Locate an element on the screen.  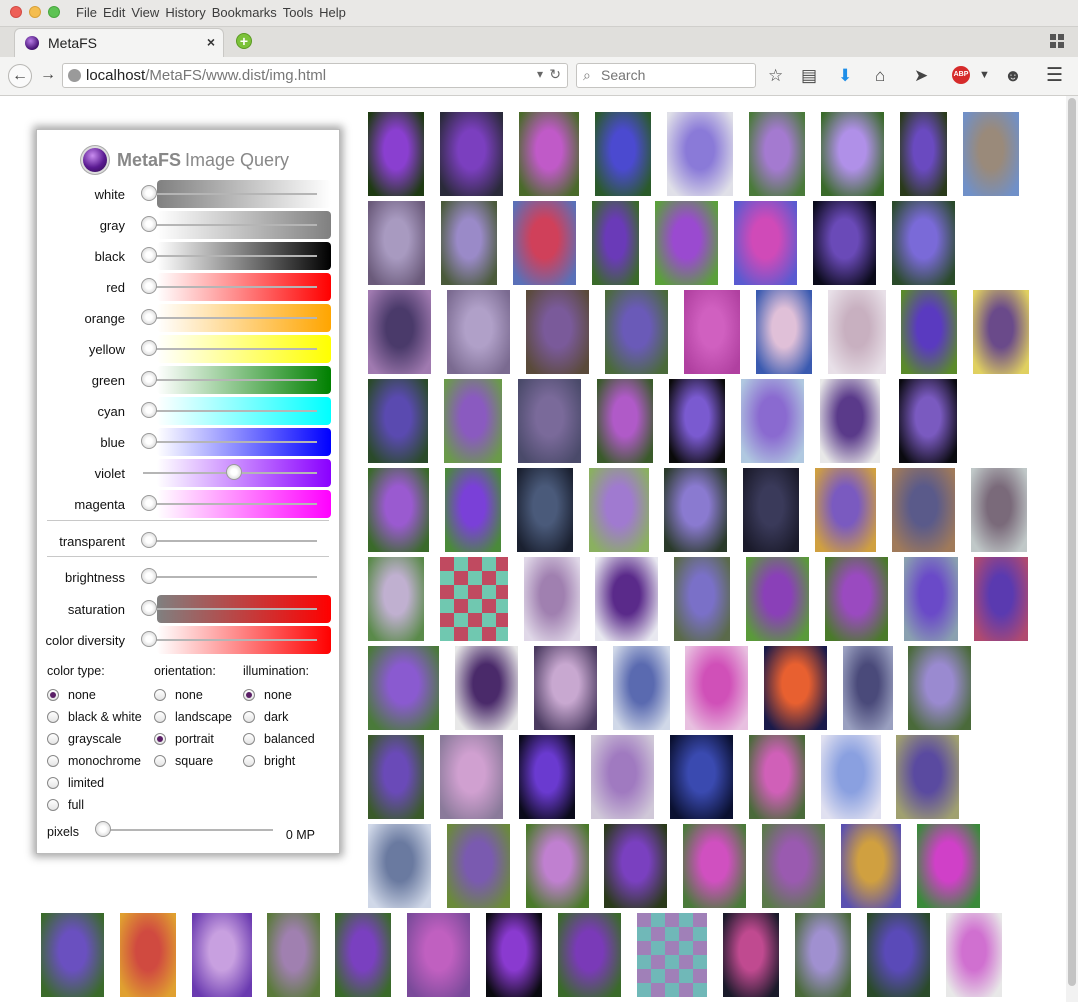
illumination-option-balanced: balanced is located at coordinates (279, 739).